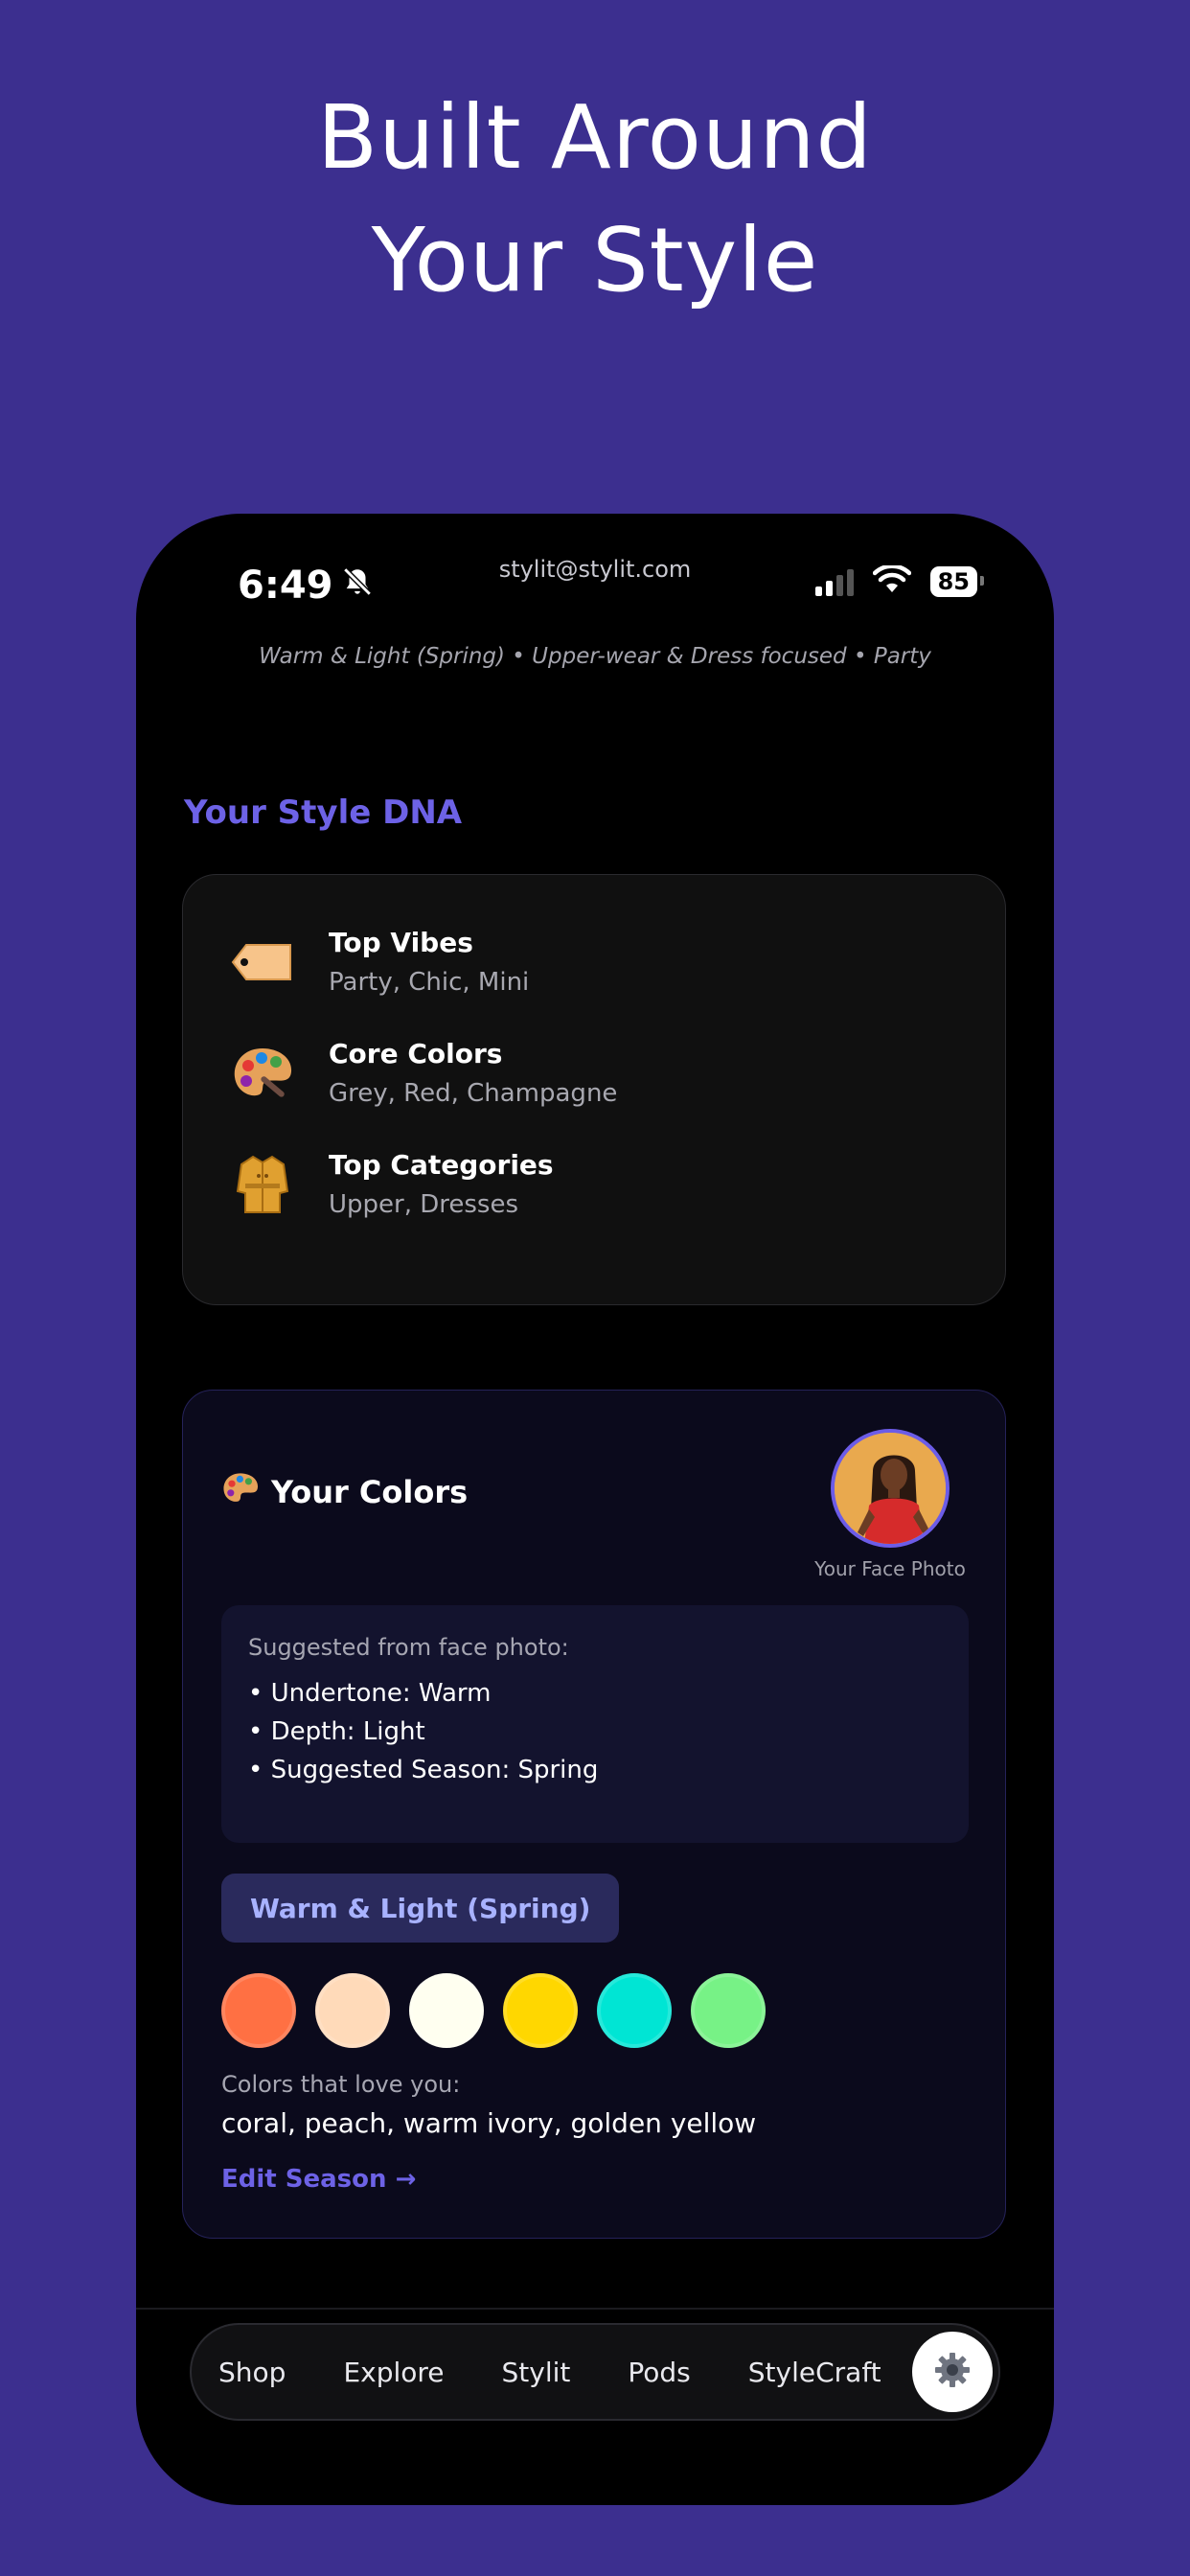  Describe the element at coordinates (595, 2372) in the screenshot. I see `tab-bar: Shop Explore Stylit Pods StyleCraft` at that location.